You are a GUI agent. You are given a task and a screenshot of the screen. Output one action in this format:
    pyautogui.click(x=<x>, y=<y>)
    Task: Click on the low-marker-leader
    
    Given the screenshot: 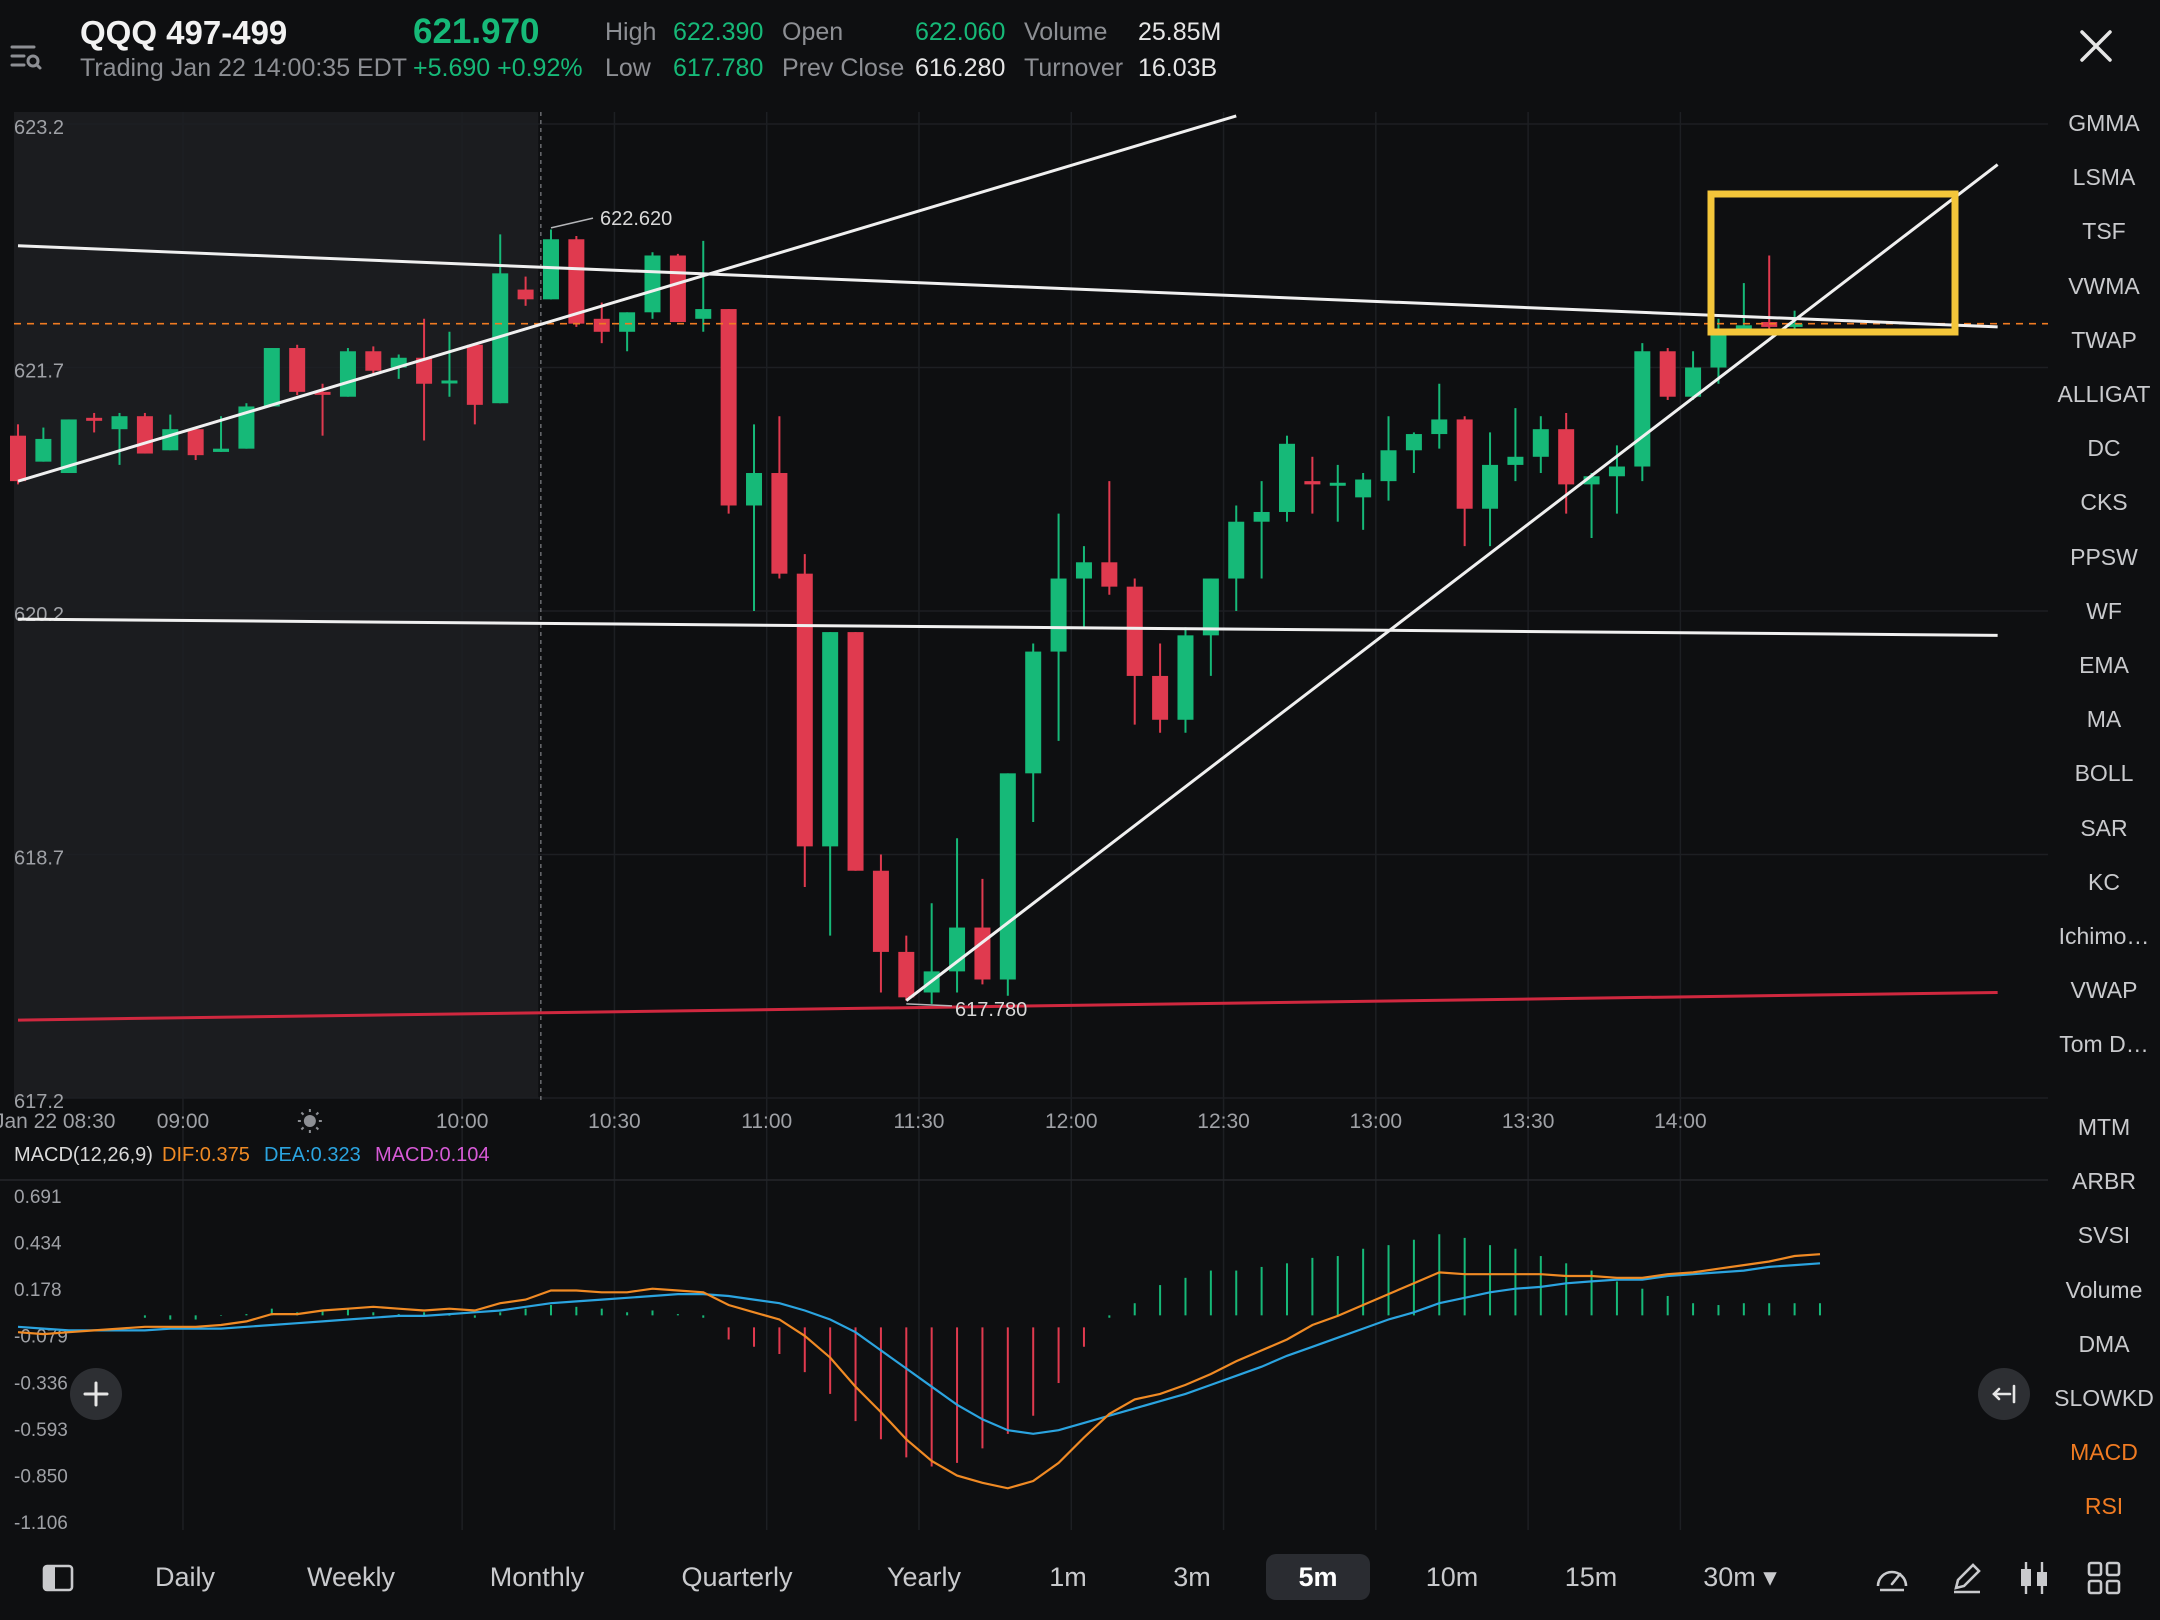 What is the action you would take?
    pyautogui.click(x=929, y=1005)
    